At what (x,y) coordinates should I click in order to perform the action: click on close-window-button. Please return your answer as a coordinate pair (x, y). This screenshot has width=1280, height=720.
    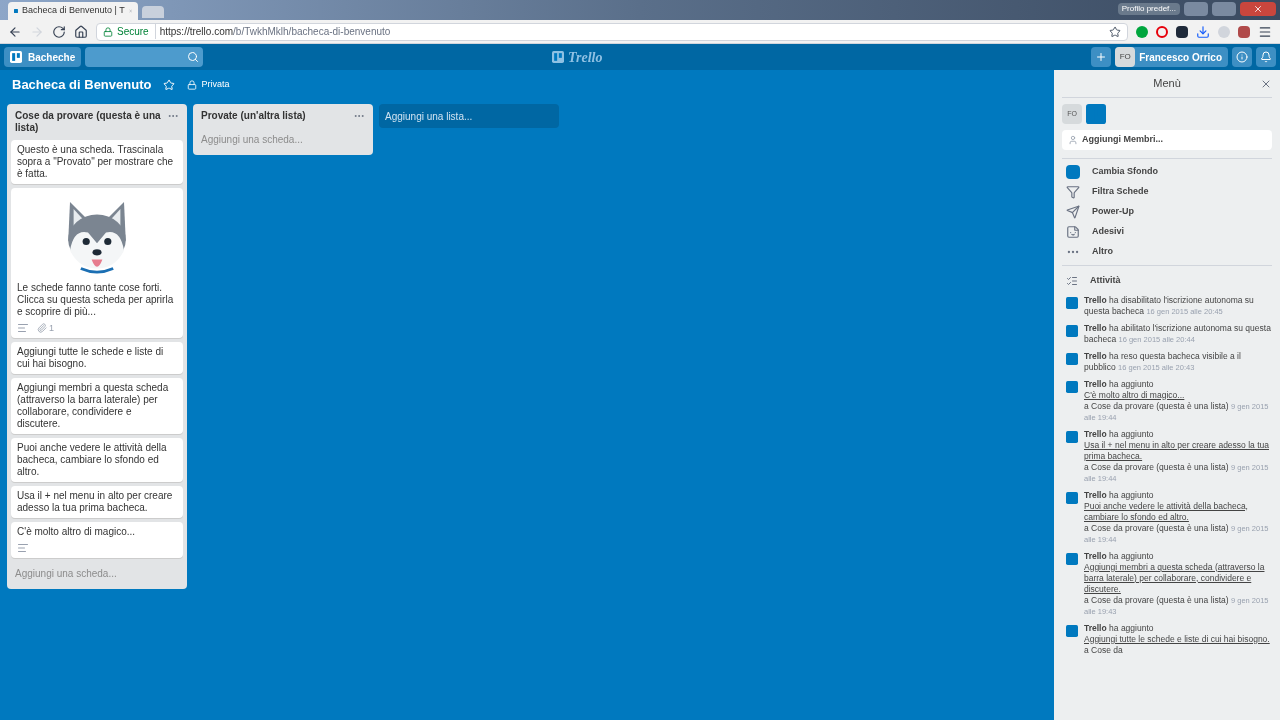
    Looking at the image, I should click on (1258, 9).